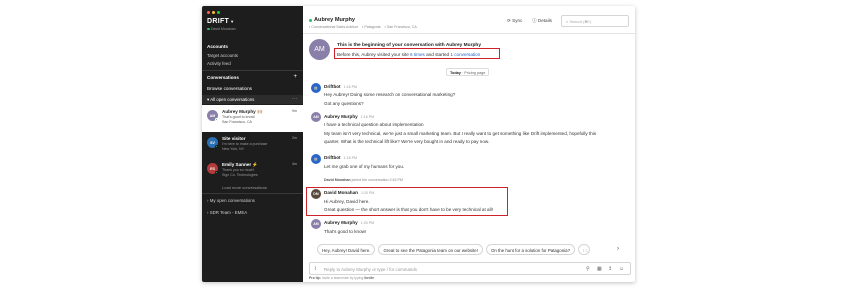 The image size is (844, 289). I want to click on conversation-location: San Francisco, CA, so click(237, 122).